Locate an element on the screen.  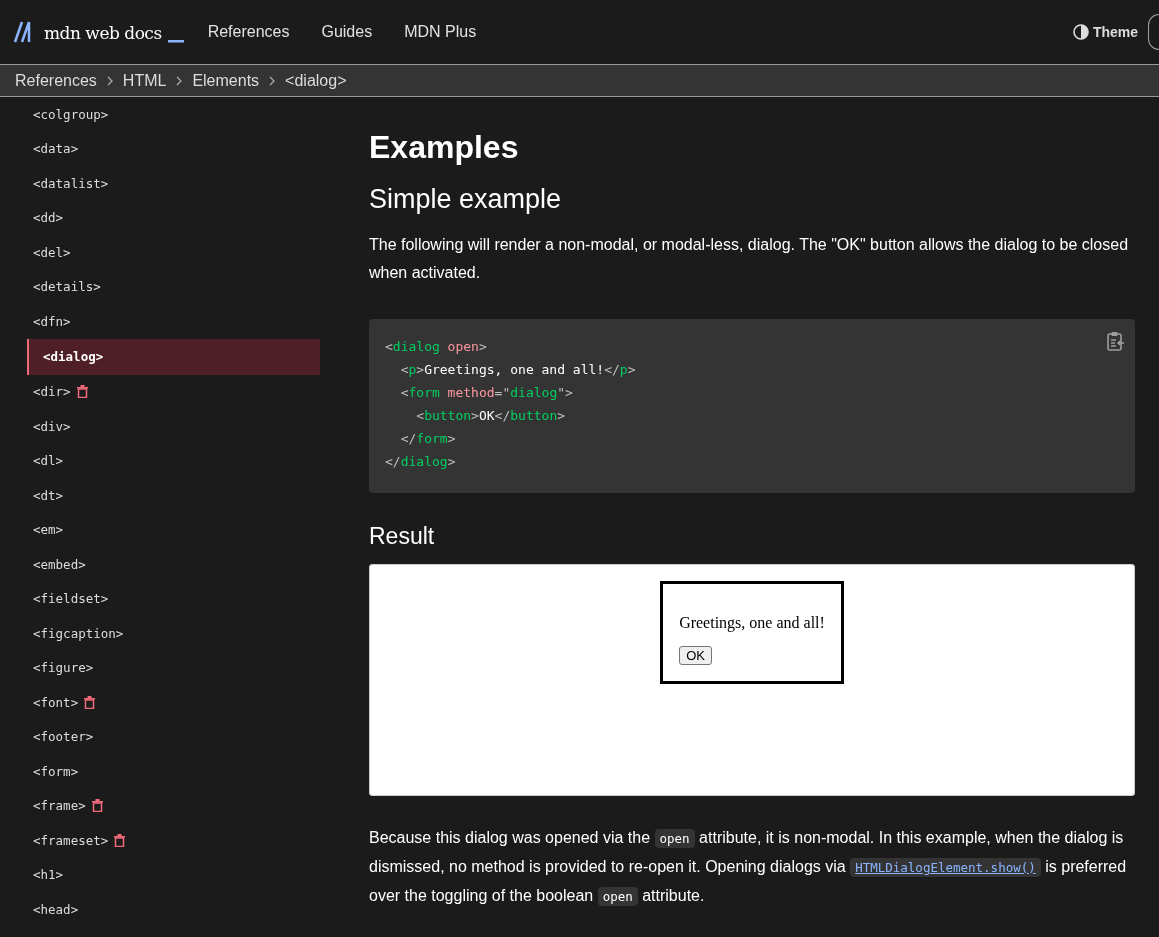
sidebar-item: <head> is located at coordinates (165, 909).